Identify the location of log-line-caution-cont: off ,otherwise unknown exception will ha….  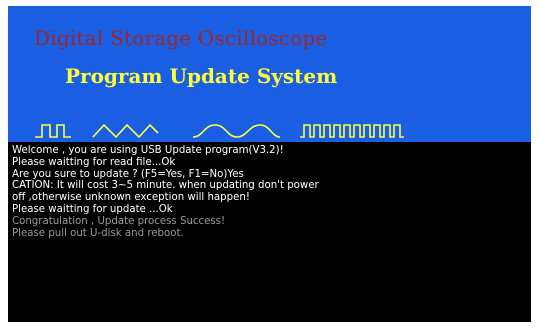
(131, 198).